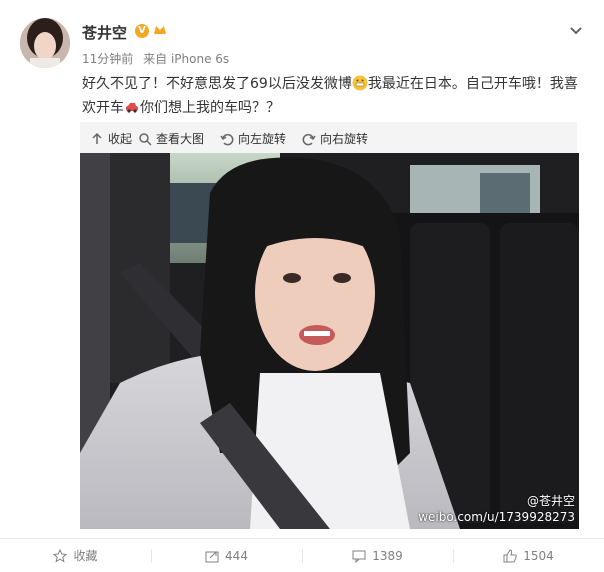 The height and width of the screenshot is (572, 604). I want to click on comment-count: 1389, so click(387, 555).